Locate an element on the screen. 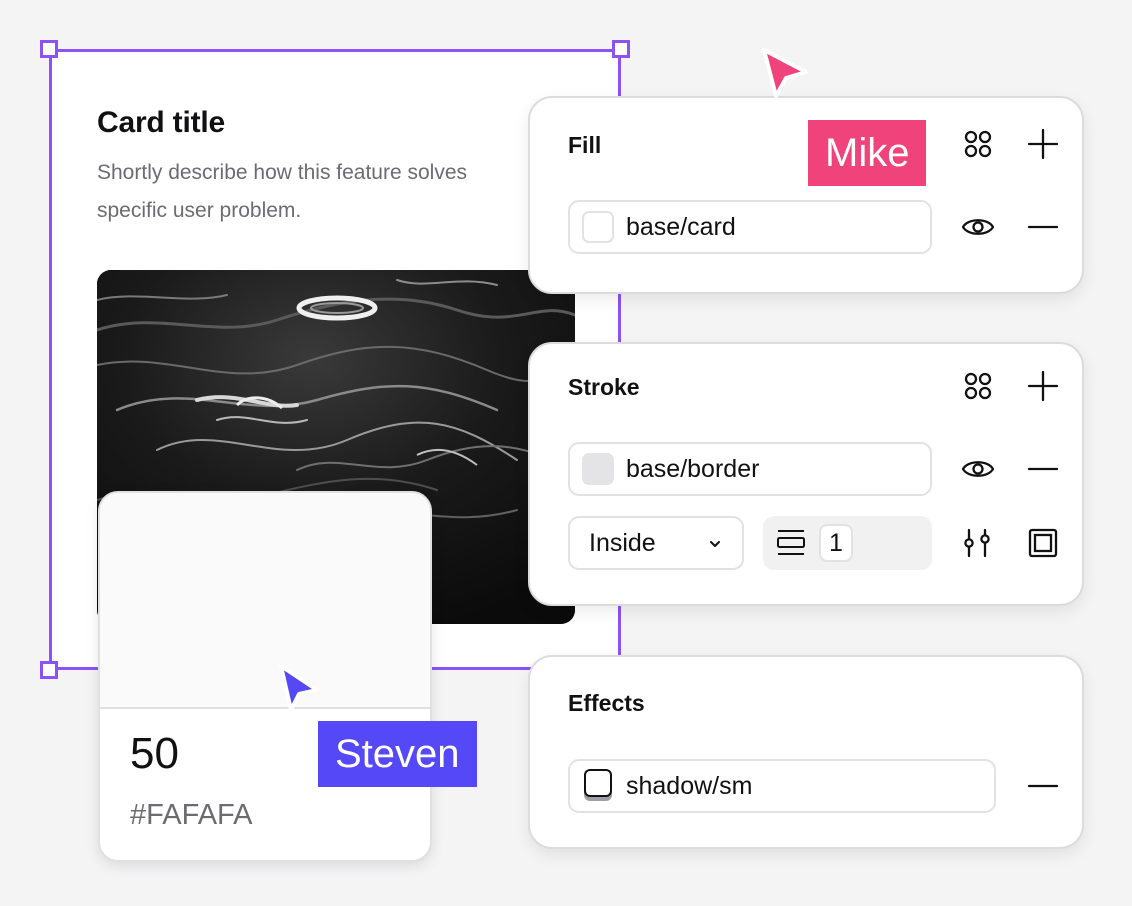  stroke-settings-button is located at coordinates (978, 543).